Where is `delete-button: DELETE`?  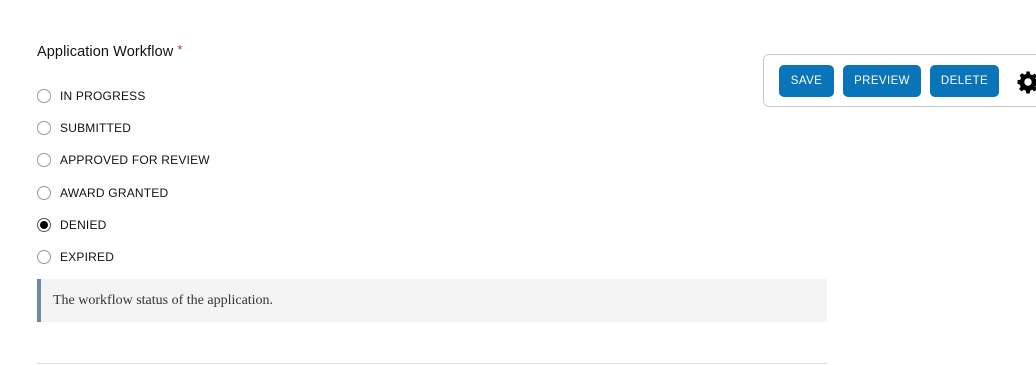
delete-button: DELETE is located at coordinates (964, 81).